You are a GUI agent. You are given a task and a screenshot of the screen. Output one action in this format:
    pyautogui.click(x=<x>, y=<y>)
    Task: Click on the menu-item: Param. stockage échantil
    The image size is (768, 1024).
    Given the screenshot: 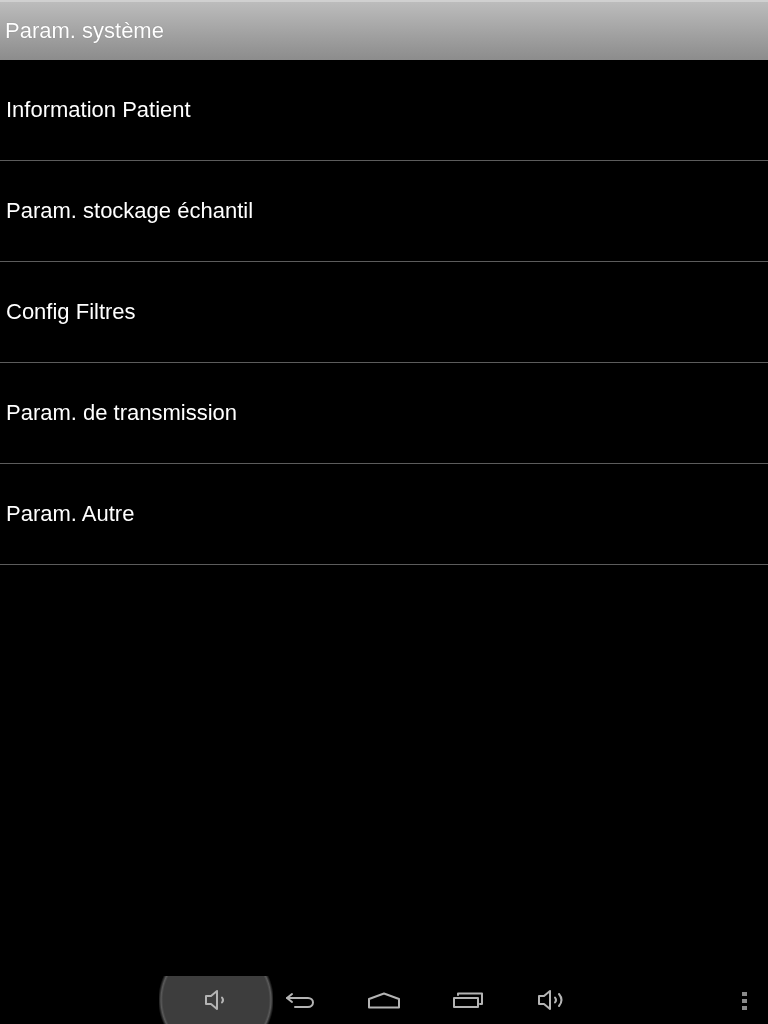 What is the action you would take?
    pyautogui.click(x=384, y=211)
    